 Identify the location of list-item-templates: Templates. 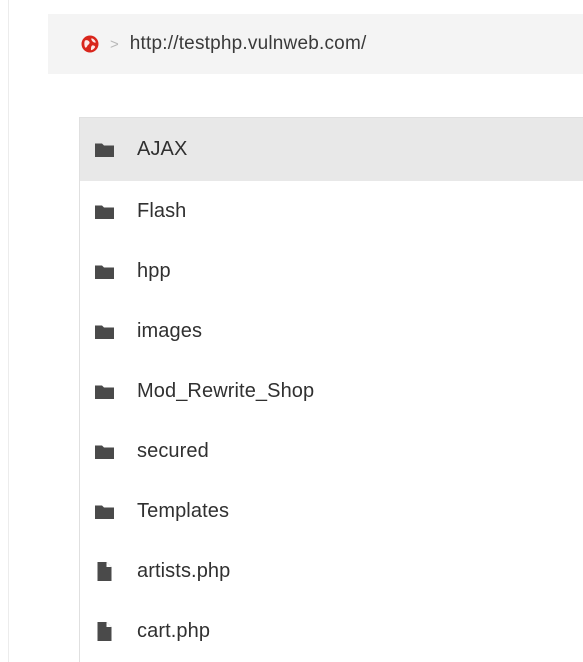
(331, 511).